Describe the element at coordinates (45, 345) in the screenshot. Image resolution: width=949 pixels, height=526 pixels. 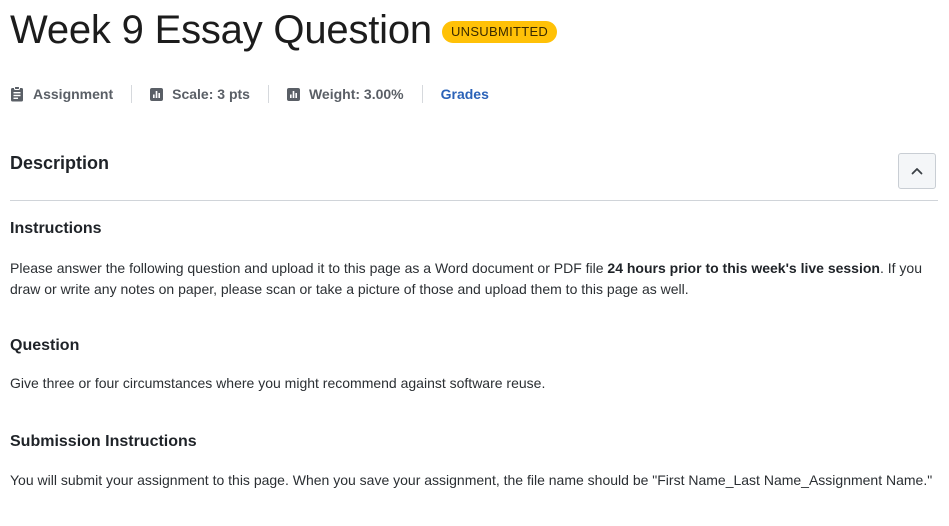
I see `question-heading: Question` at that location.